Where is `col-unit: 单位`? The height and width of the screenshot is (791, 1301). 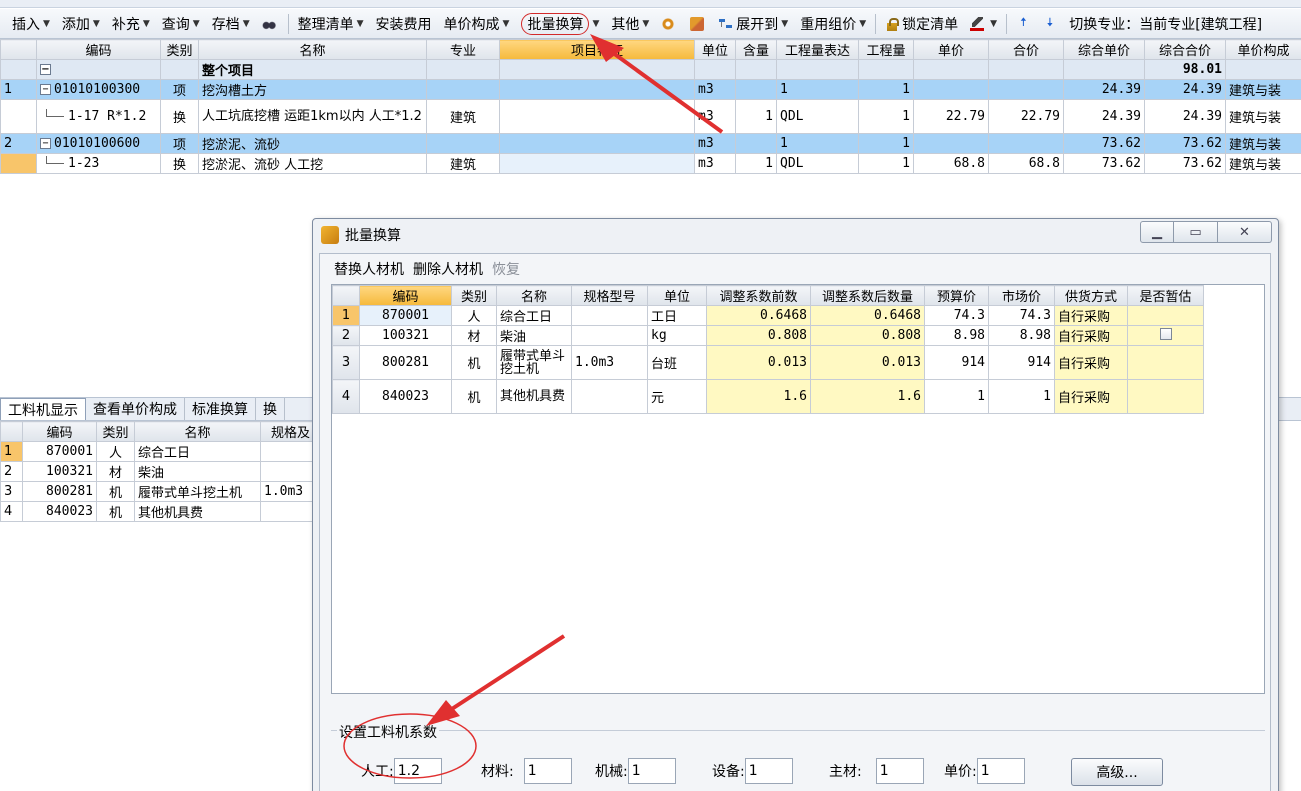
col-unit: 单位 is located at coordinates (715, 49).